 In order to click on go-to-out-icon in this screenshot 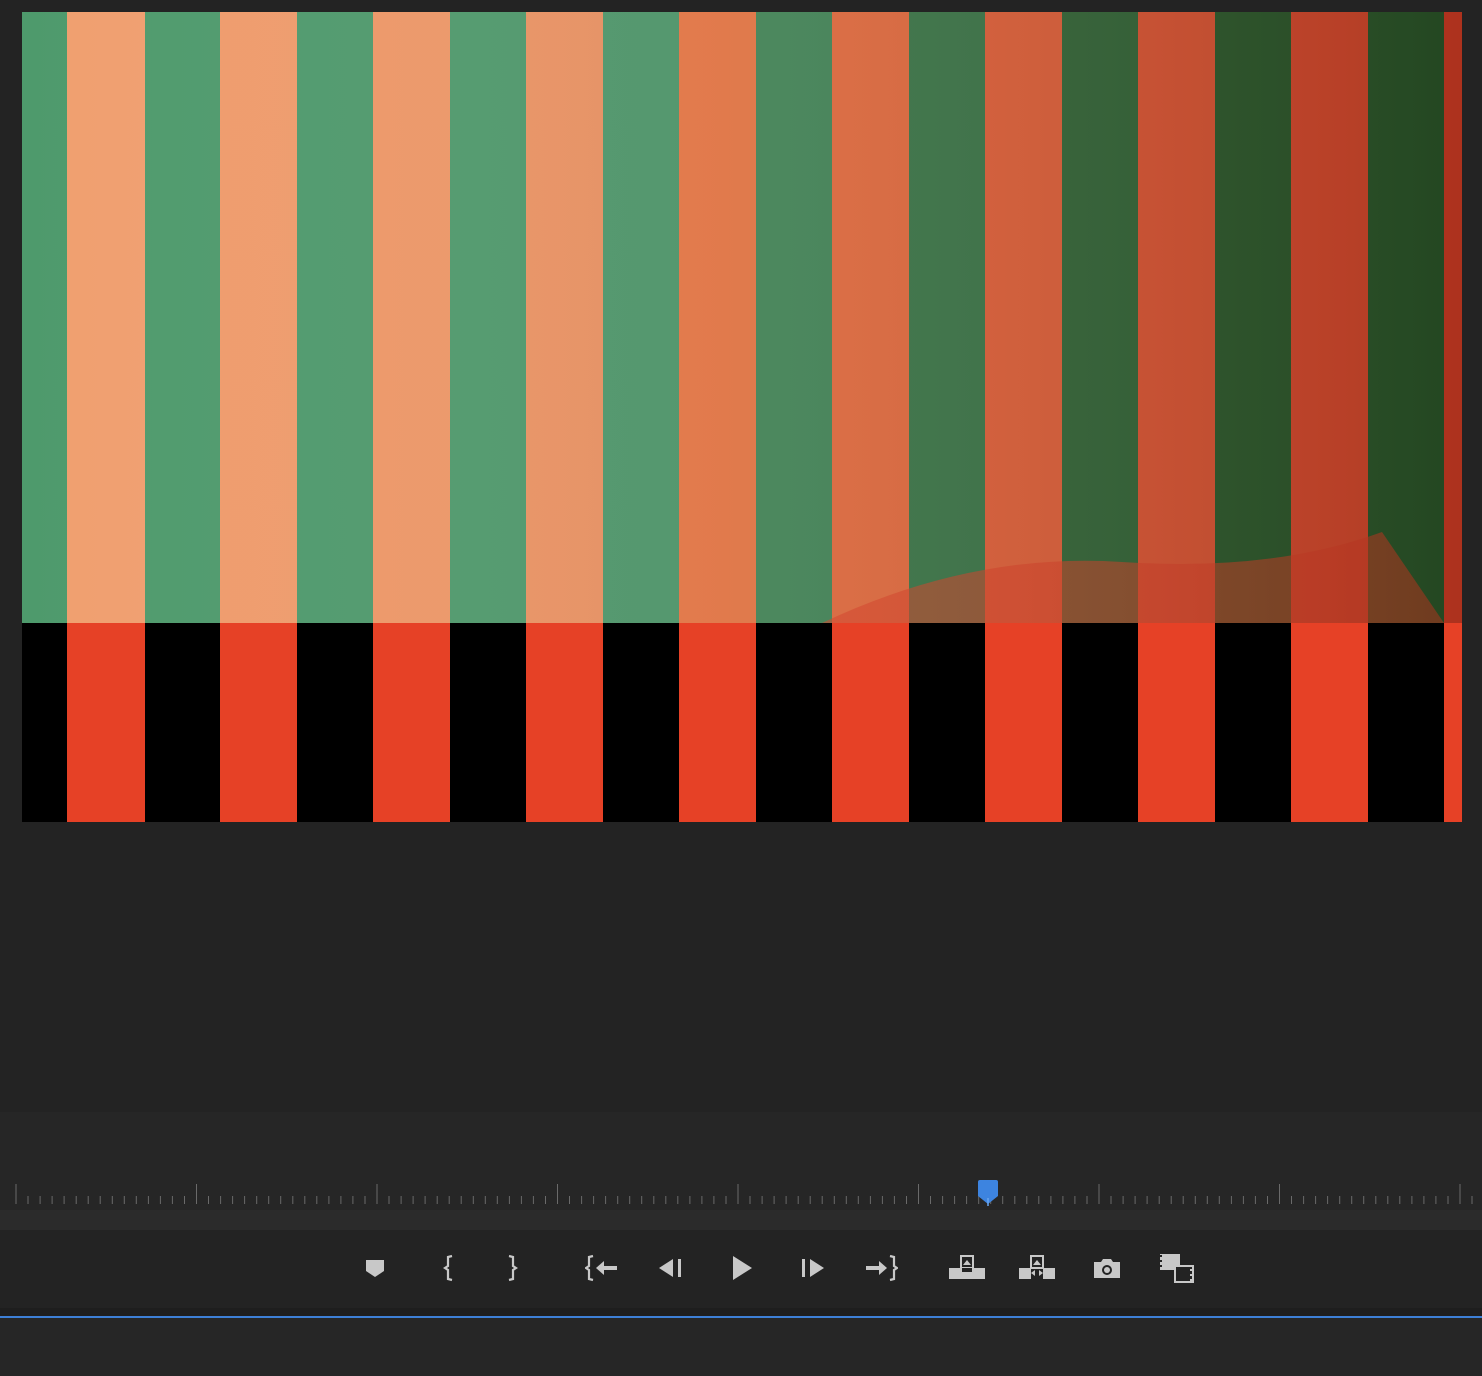, I will do `click(882, 1268)`.